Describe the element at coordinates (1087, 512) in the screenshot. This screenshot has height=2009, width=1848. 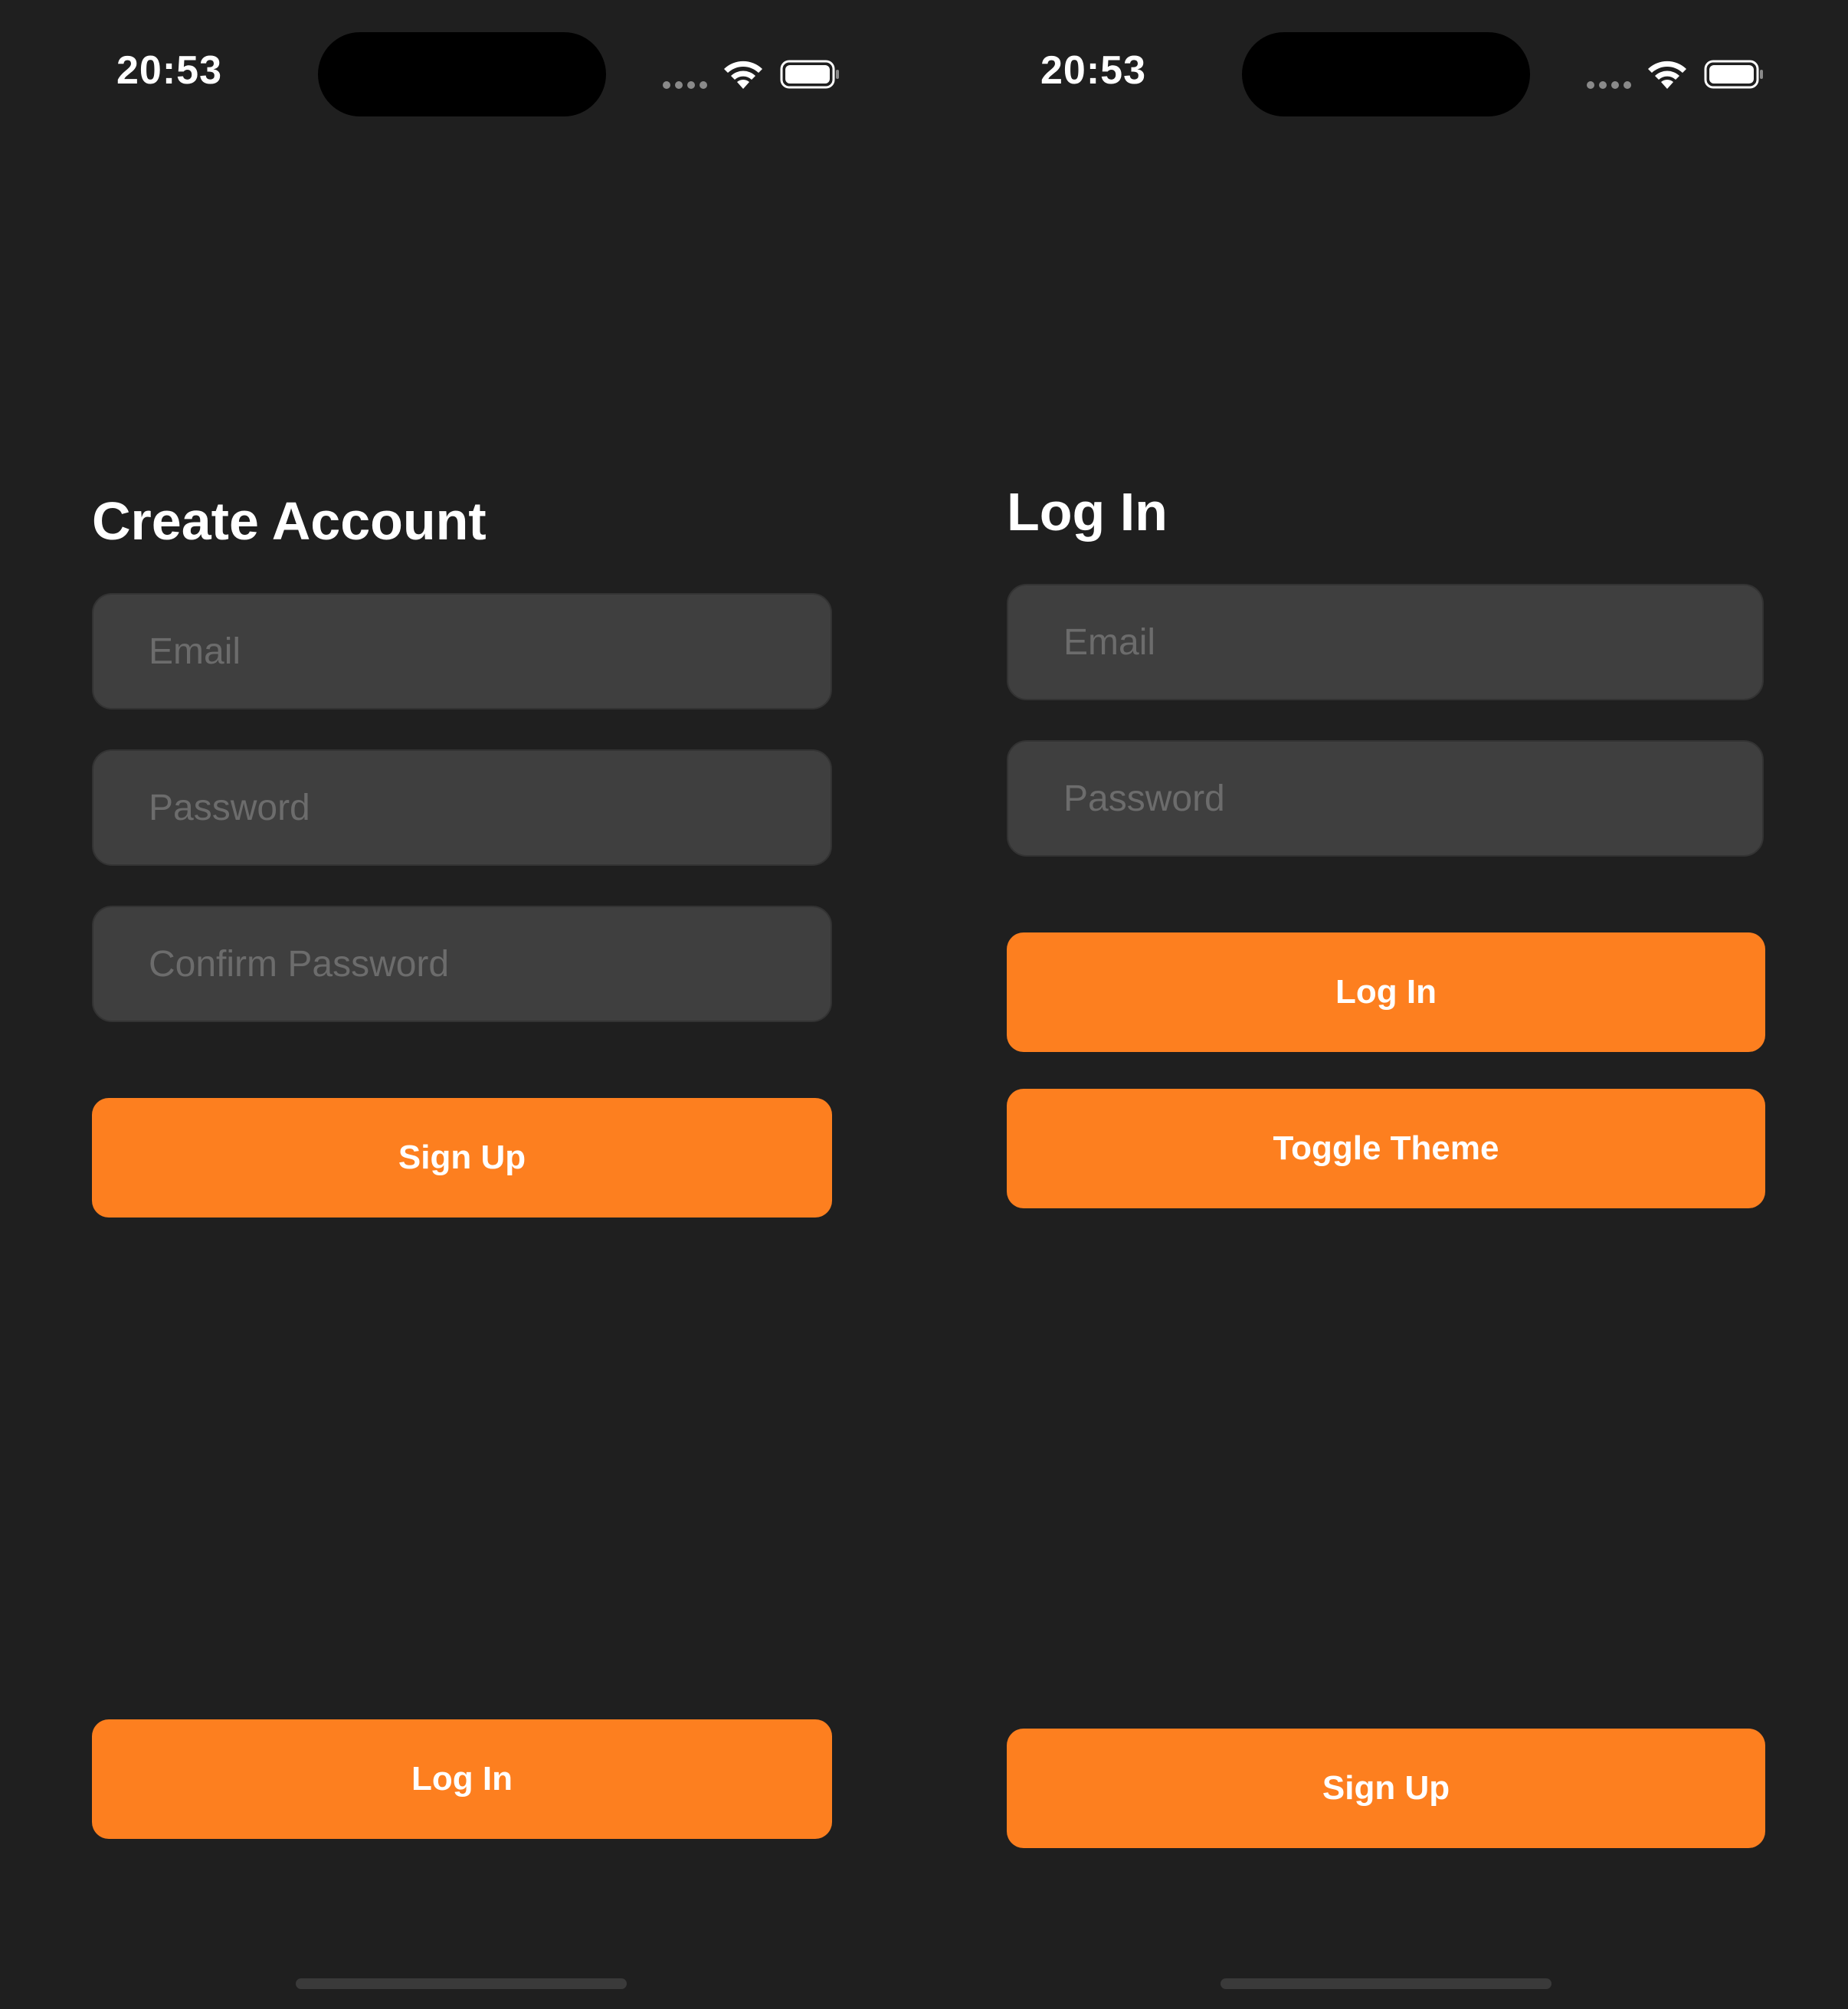
I see `page-title: Log In` at that location.